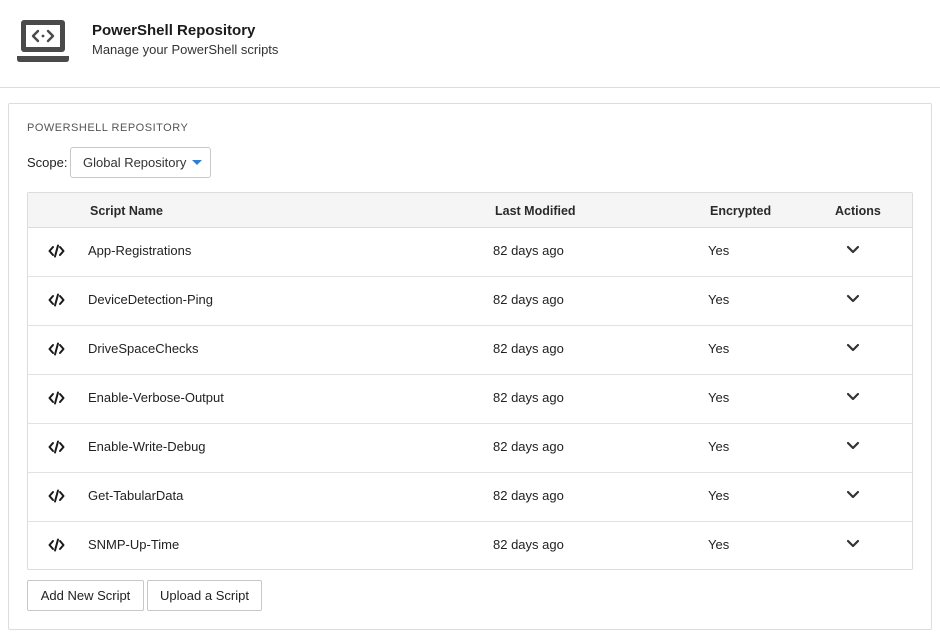 Image resolution: width=940 pixels, height=634 pixels. Describe the element at coordinates (470, 399) in the screenshot. I see `table-row: Enable-Verbose-Output 82 days ago Yes` at that location.